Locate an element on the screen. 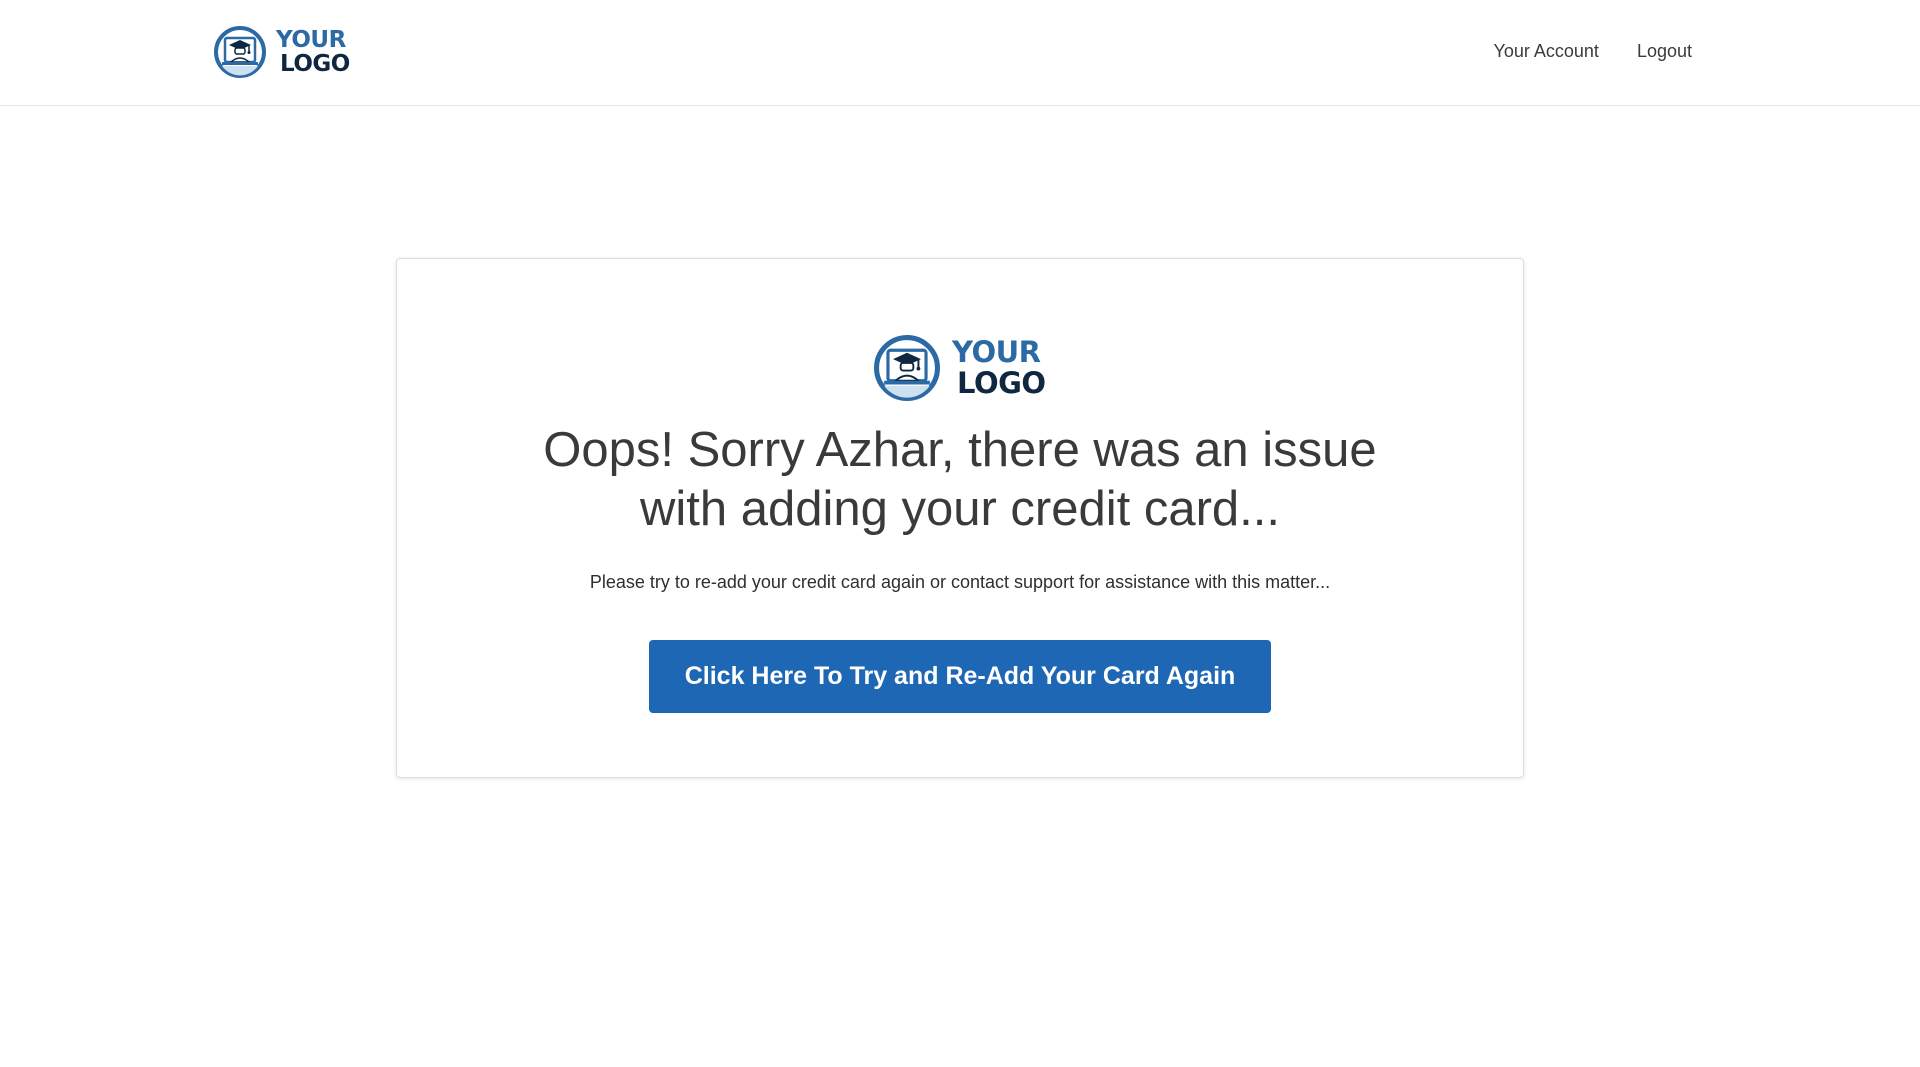 This screenshot has height=1067, width=1920. nav-your-account-link: Your Account is located at coordinates (1546, 51).